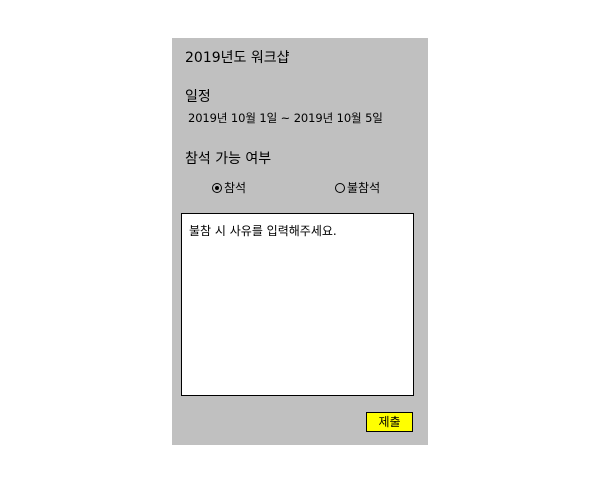 The height and width of the screenshot is (500, 600). I want to click on attendance-heading: 참석 가능 여부, so click(228, 159).